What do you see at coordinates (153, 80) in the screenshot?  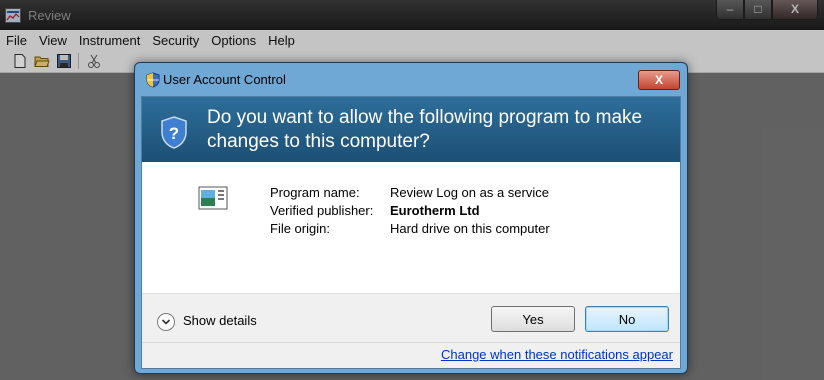 I see `uac-shield-icon` at bounding box center [153, 80].